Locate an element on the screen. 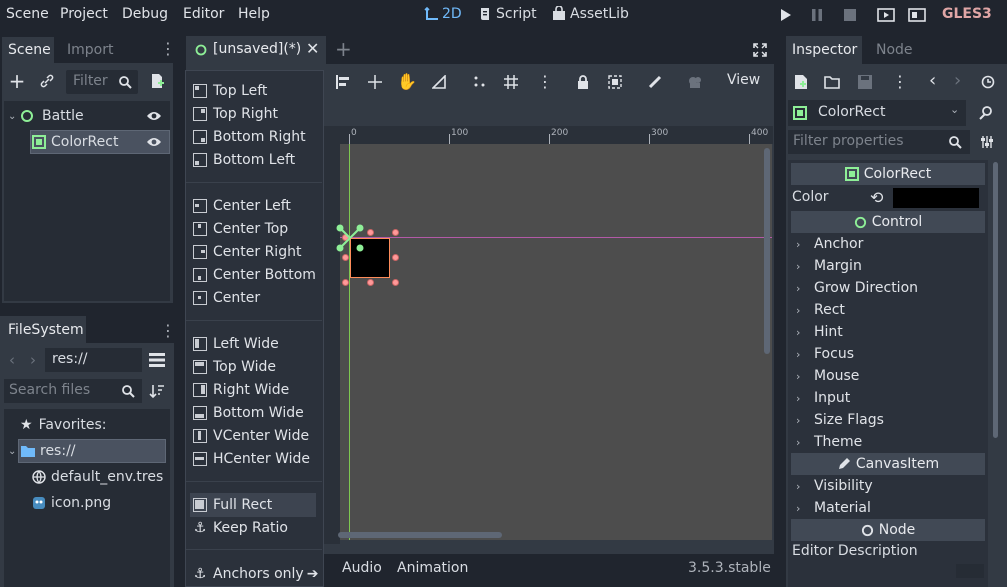 This screenshot has height=587, width=1007. property-hint: › Hint is located at coordinates (817, 332).